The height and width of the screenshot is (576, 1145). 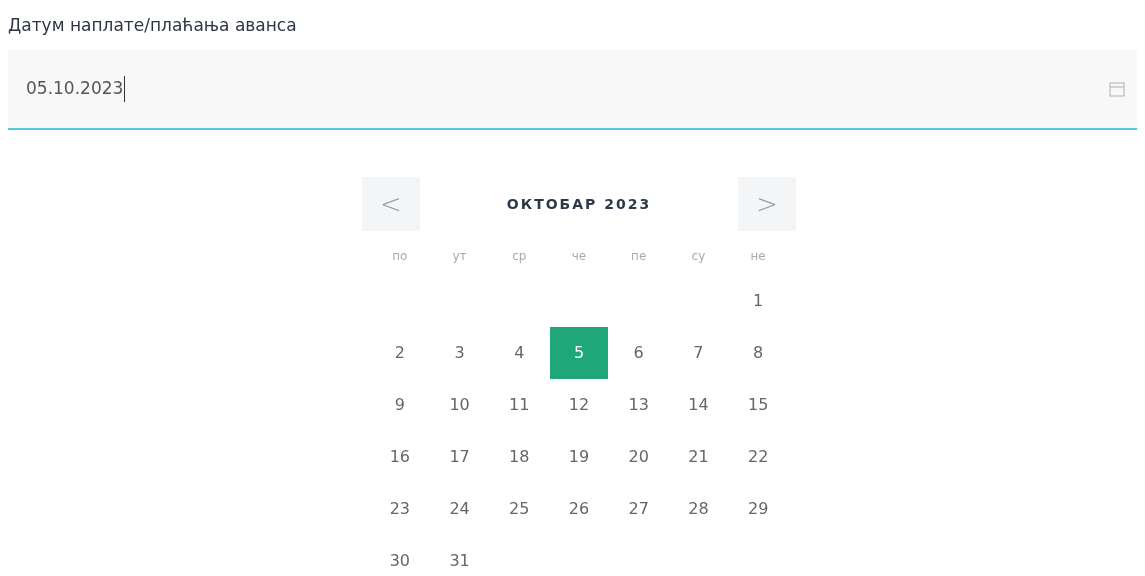 What do you see at coordinates (638, 509) in the screenshot?
I see `day-cell: 27` at bounding box center [638, 509].